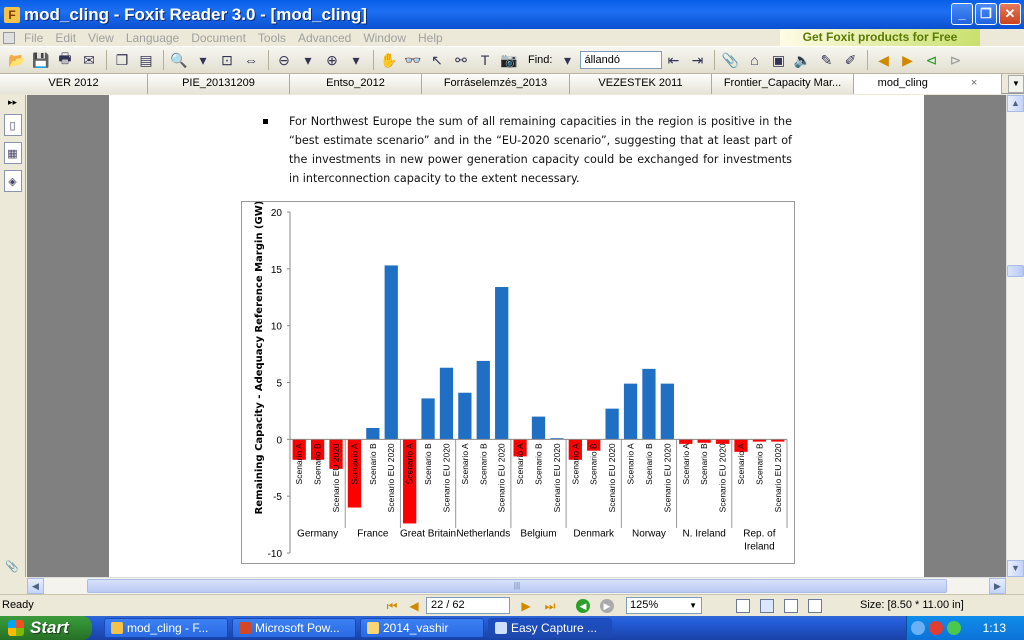  Describe the element at coordinates (641, 84) in the screenshot. I see `tab-vezestek-2011: VEZESTEK 2011` at that location.